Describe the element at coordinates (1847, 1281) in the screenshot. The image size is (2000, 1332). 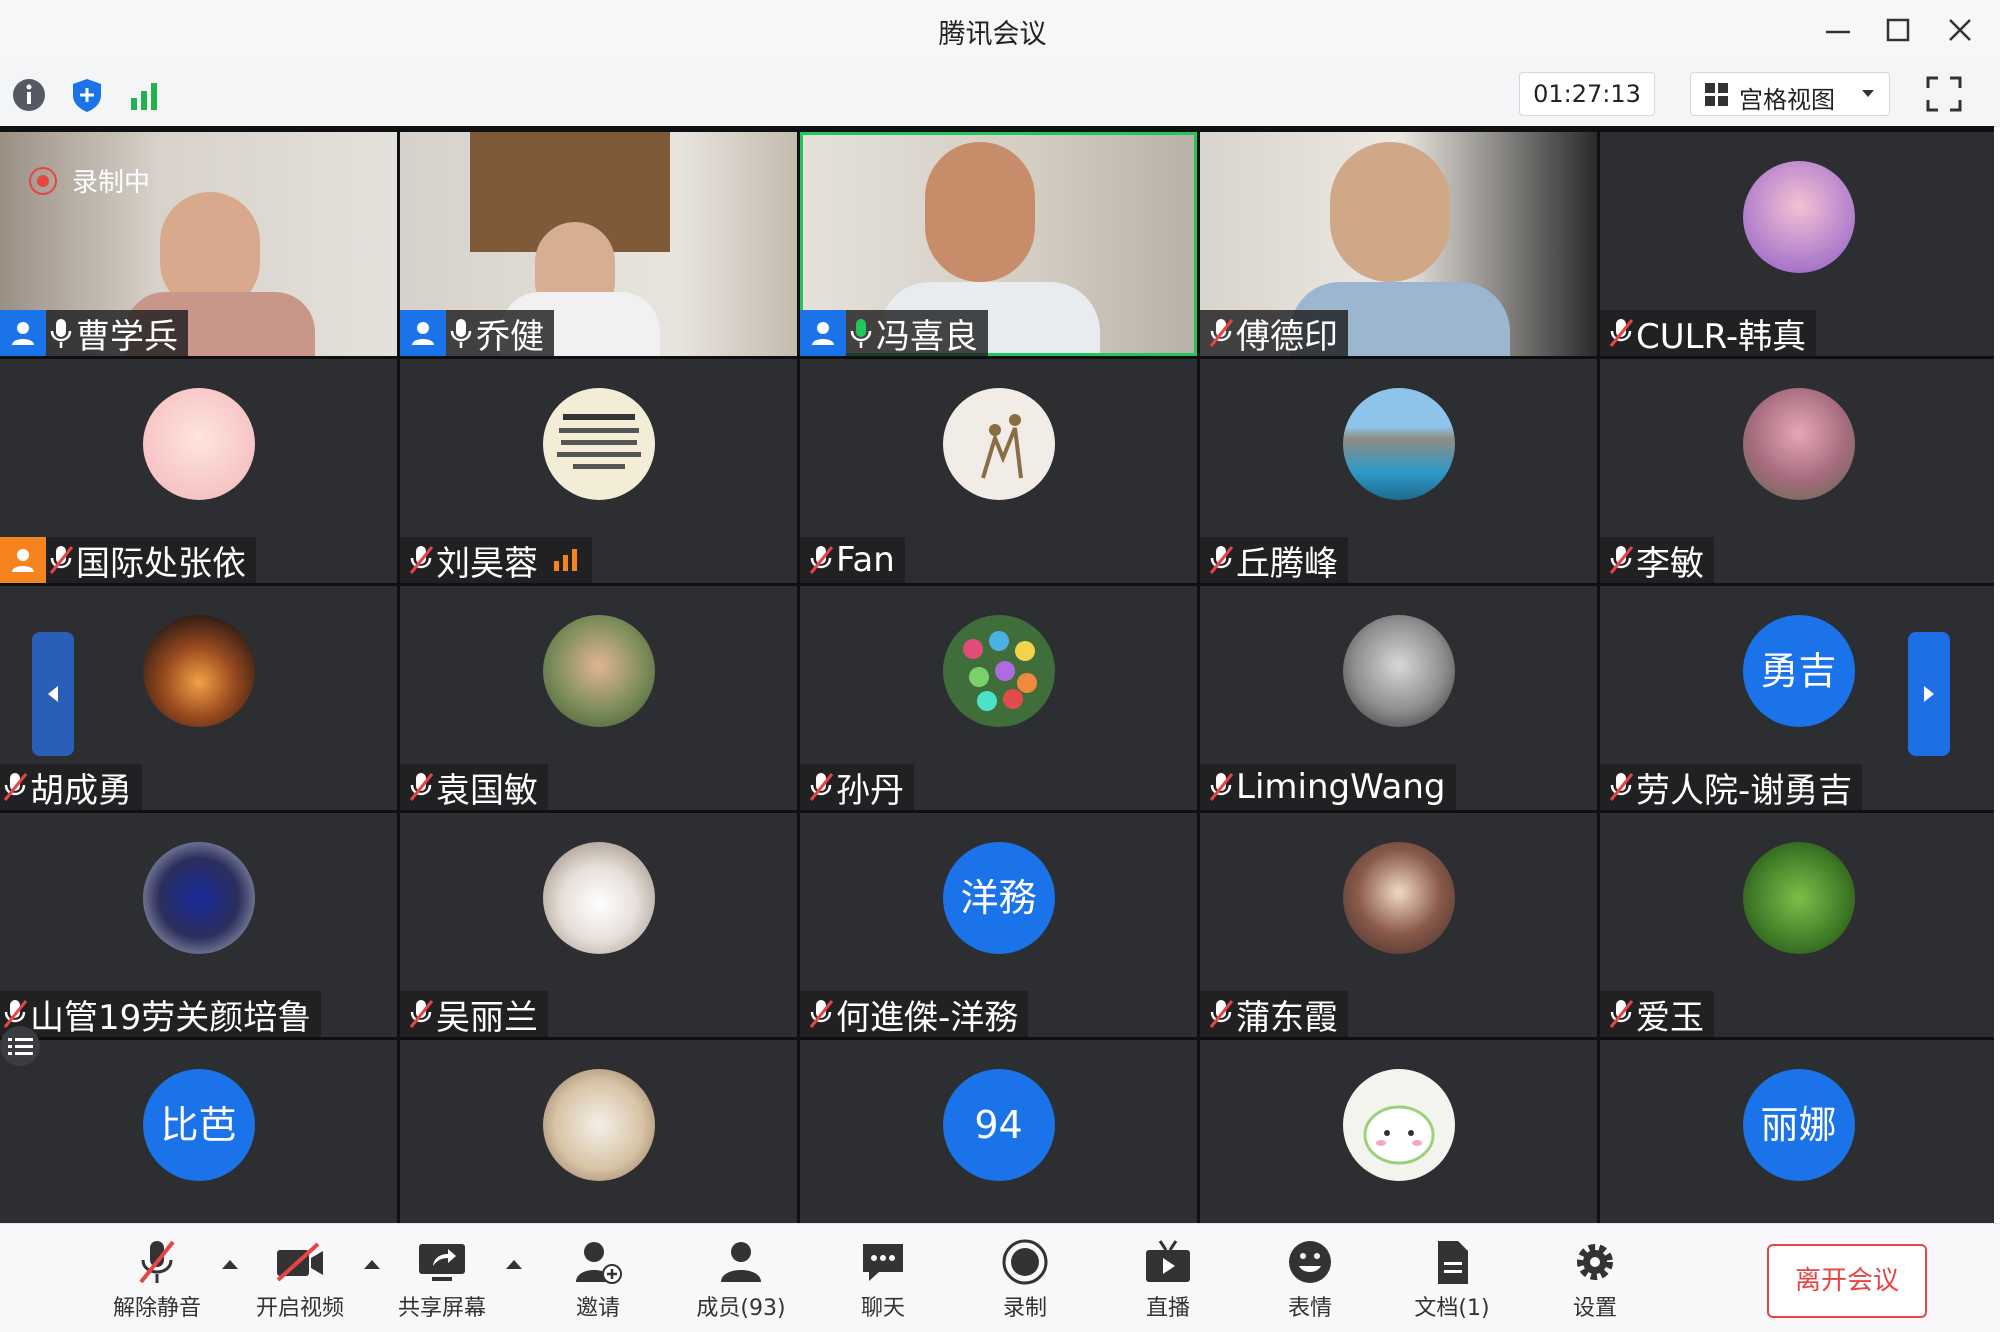
I see `leave-meeting-button: 离开会议` at that location.